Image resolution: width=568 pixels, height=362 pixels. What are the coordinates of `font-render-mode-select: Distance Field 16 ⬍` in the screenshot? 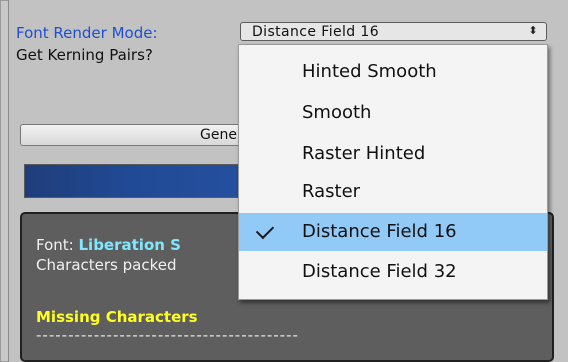 It's located at (393, 31).